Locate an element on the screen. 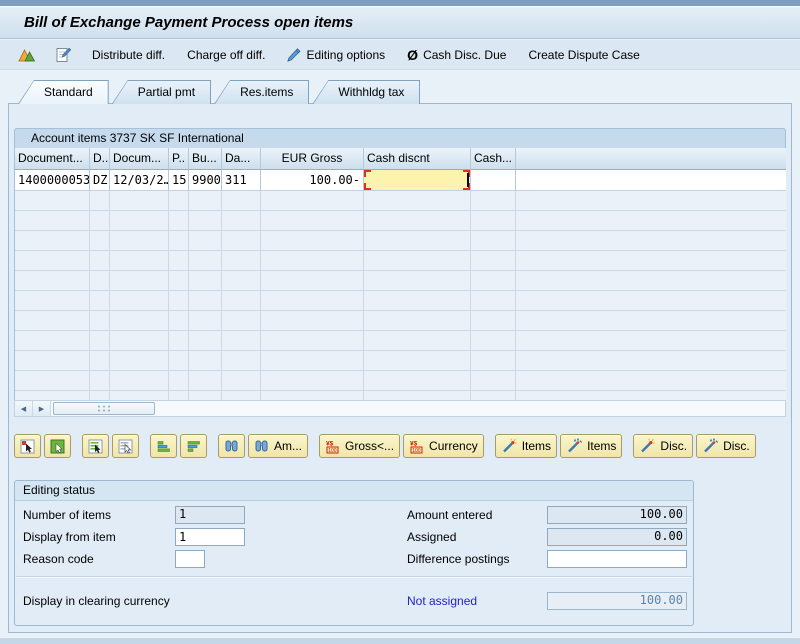  select-item-button is located at coordinates (27, 446).